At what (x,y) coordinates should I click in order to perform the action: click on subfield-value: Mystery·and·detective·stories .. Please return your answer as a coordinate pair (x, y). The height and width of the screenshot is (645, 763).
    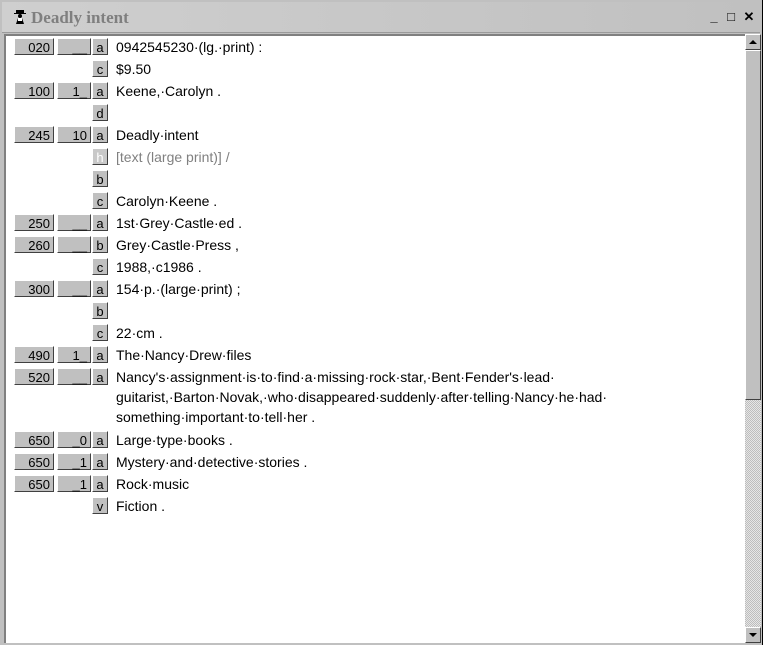
    Looking at the image, I should click on (427, 462).